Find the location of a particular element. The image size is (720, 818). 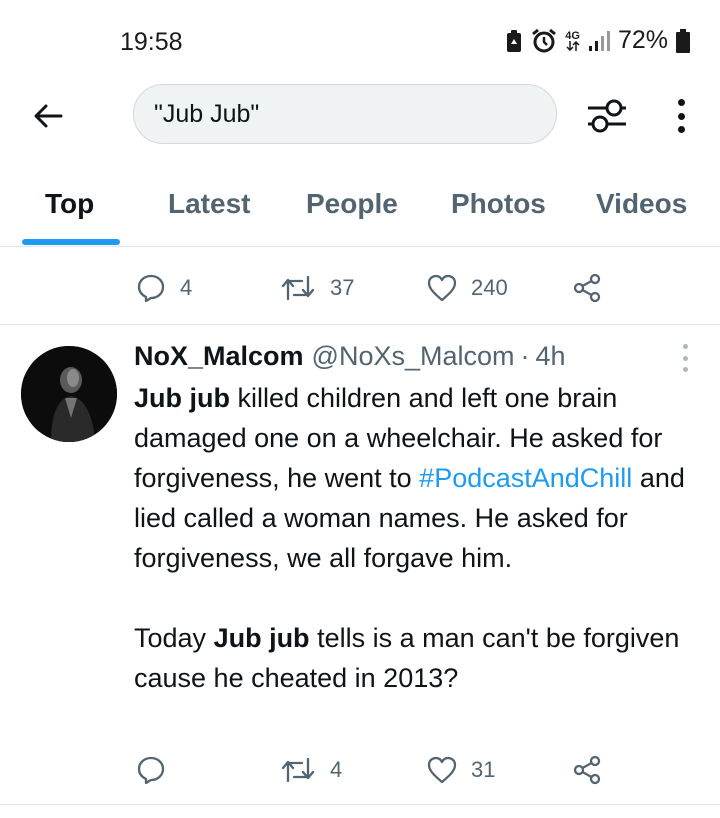

reply-button is located at coordinates (158, 770).